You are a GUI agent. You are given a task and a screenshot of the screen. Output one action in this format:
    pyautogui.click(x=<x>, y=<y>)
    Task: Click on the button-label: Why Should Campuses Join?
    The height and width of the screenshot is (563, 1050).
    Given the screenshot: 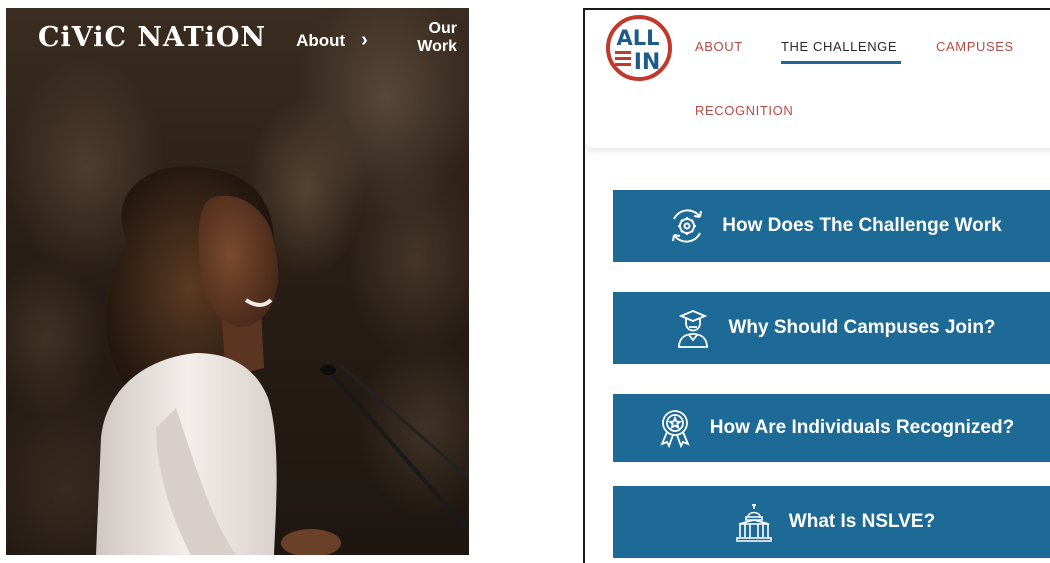 What is the action you would take?
    pyautogui.click(x=862, y=327)
    